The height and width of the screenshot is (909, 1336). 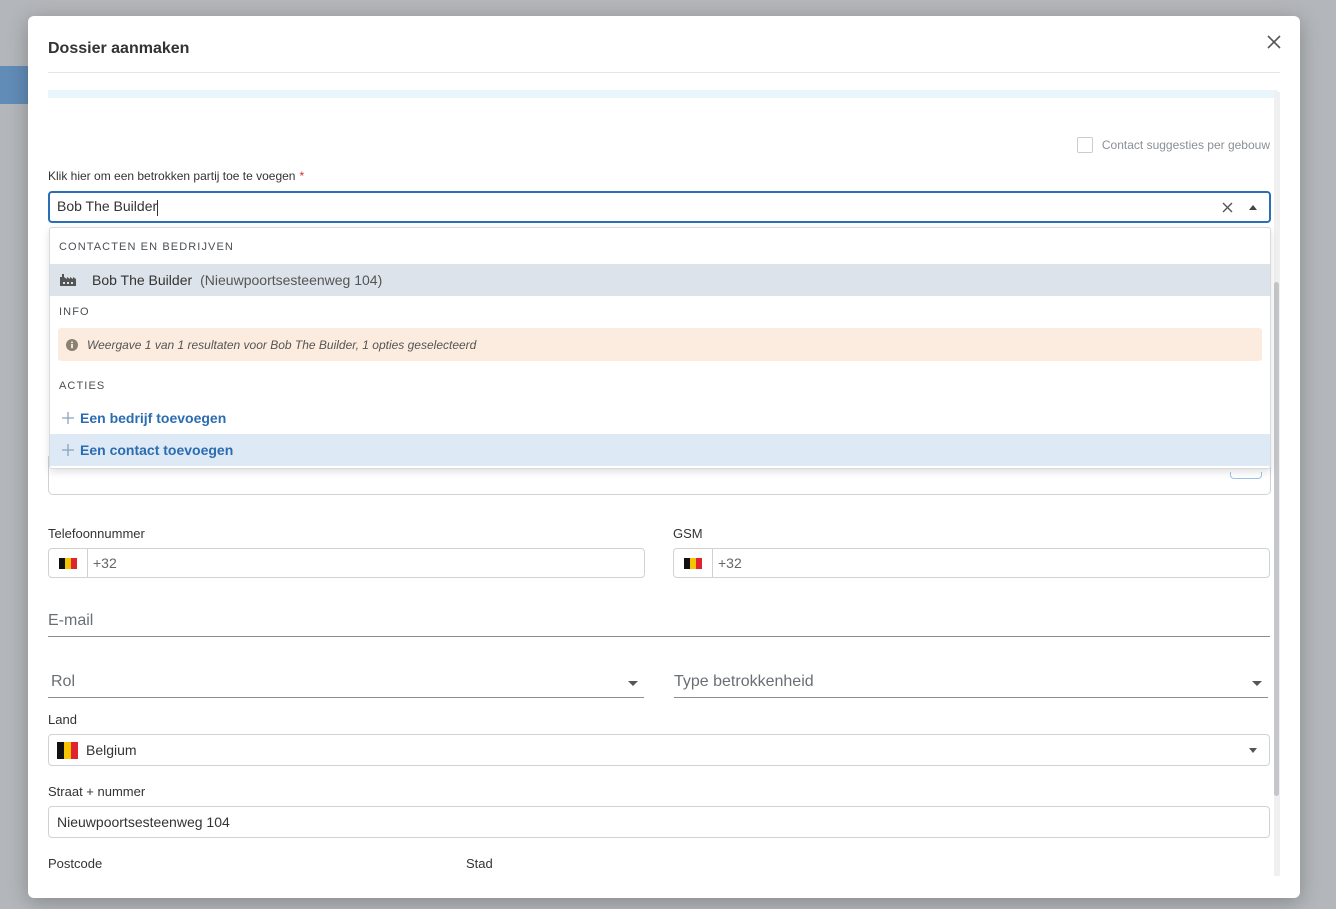 What do you see at coordinates (659, 822) in the screenshot?
I see `street-input: Nieuwpoortsesteenweg 104` at bounding box center [659, 822].